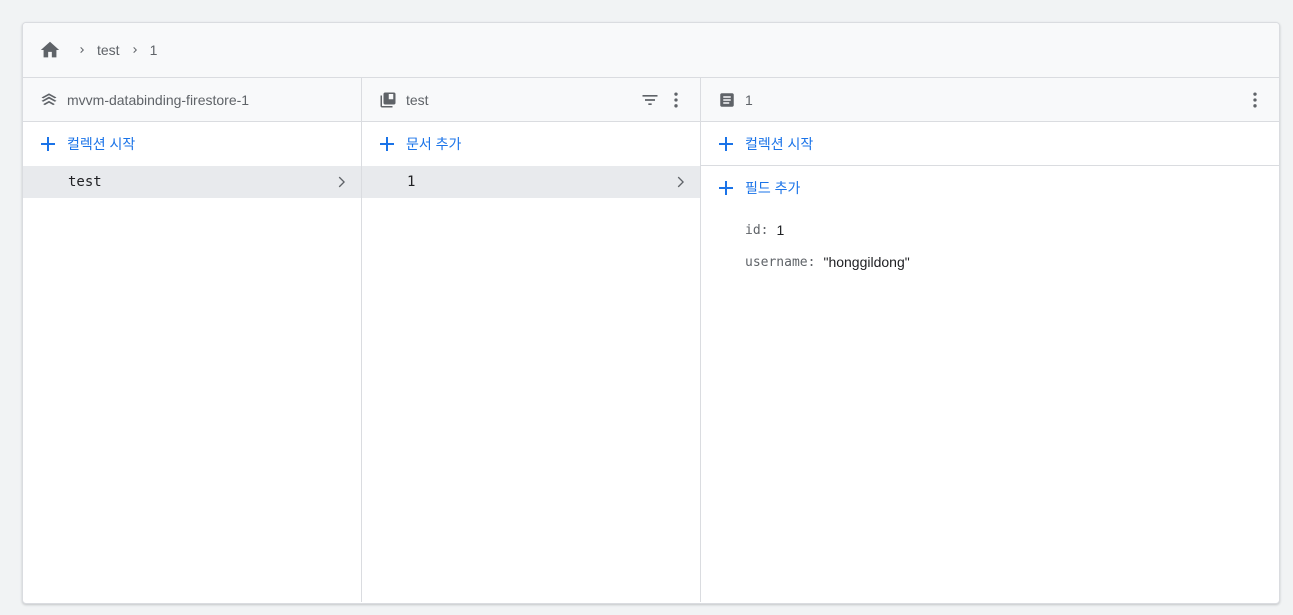 The image size is (1293, 615). I want to click on collection-icon, so click(388, 100).